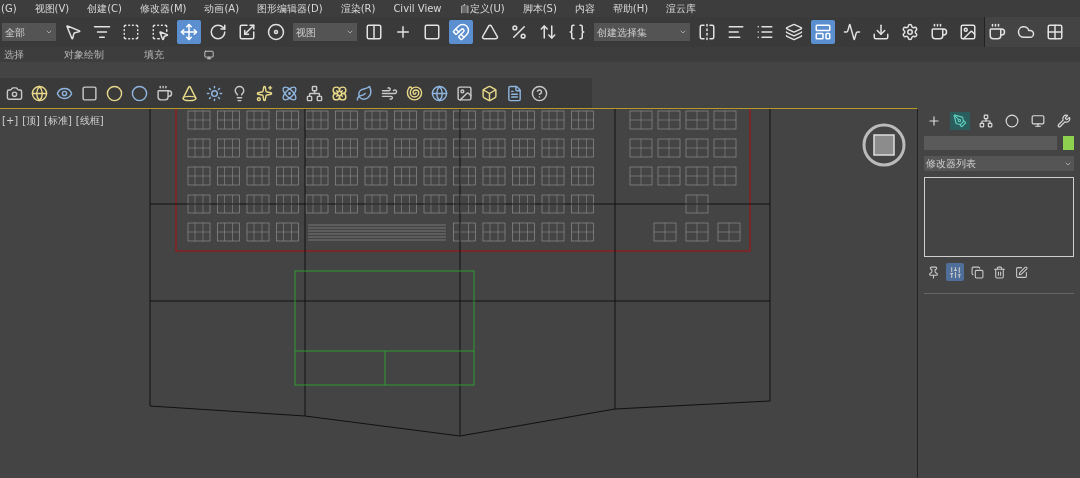 This screenshot has height=478, width=1080. What do you see at coordinates (960, 121) in the screenshot?
I see `panel-tab` at bounding box center [960, 121].